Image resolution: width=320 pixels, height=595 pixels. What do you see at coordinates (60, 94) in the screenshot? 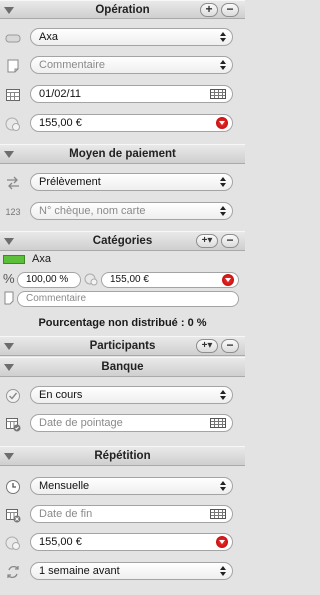
I see `date-value: 01/02/11` at bounding box center [60, 94].